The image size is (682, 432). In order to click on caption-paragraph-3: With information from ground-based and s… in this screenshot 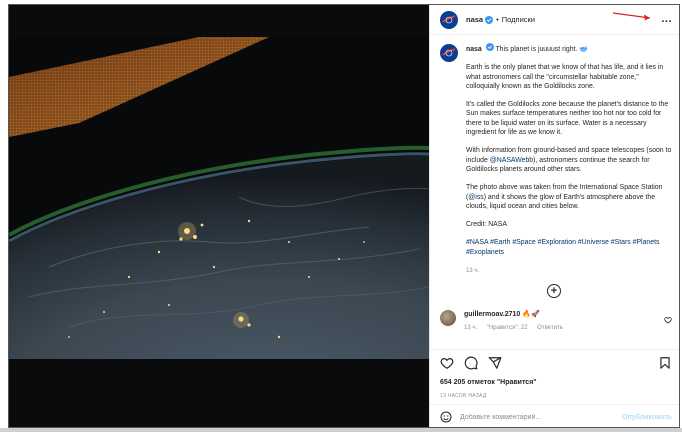, I will do `click(569, 160)`.